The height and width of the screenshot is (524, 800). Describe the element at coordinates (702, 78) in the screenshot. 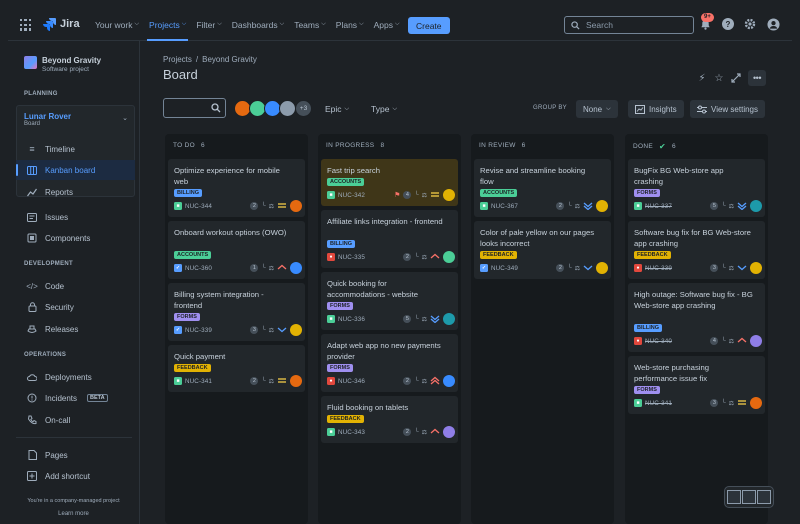

I see `automation-lightning-icon: ⚡︎` at that location.